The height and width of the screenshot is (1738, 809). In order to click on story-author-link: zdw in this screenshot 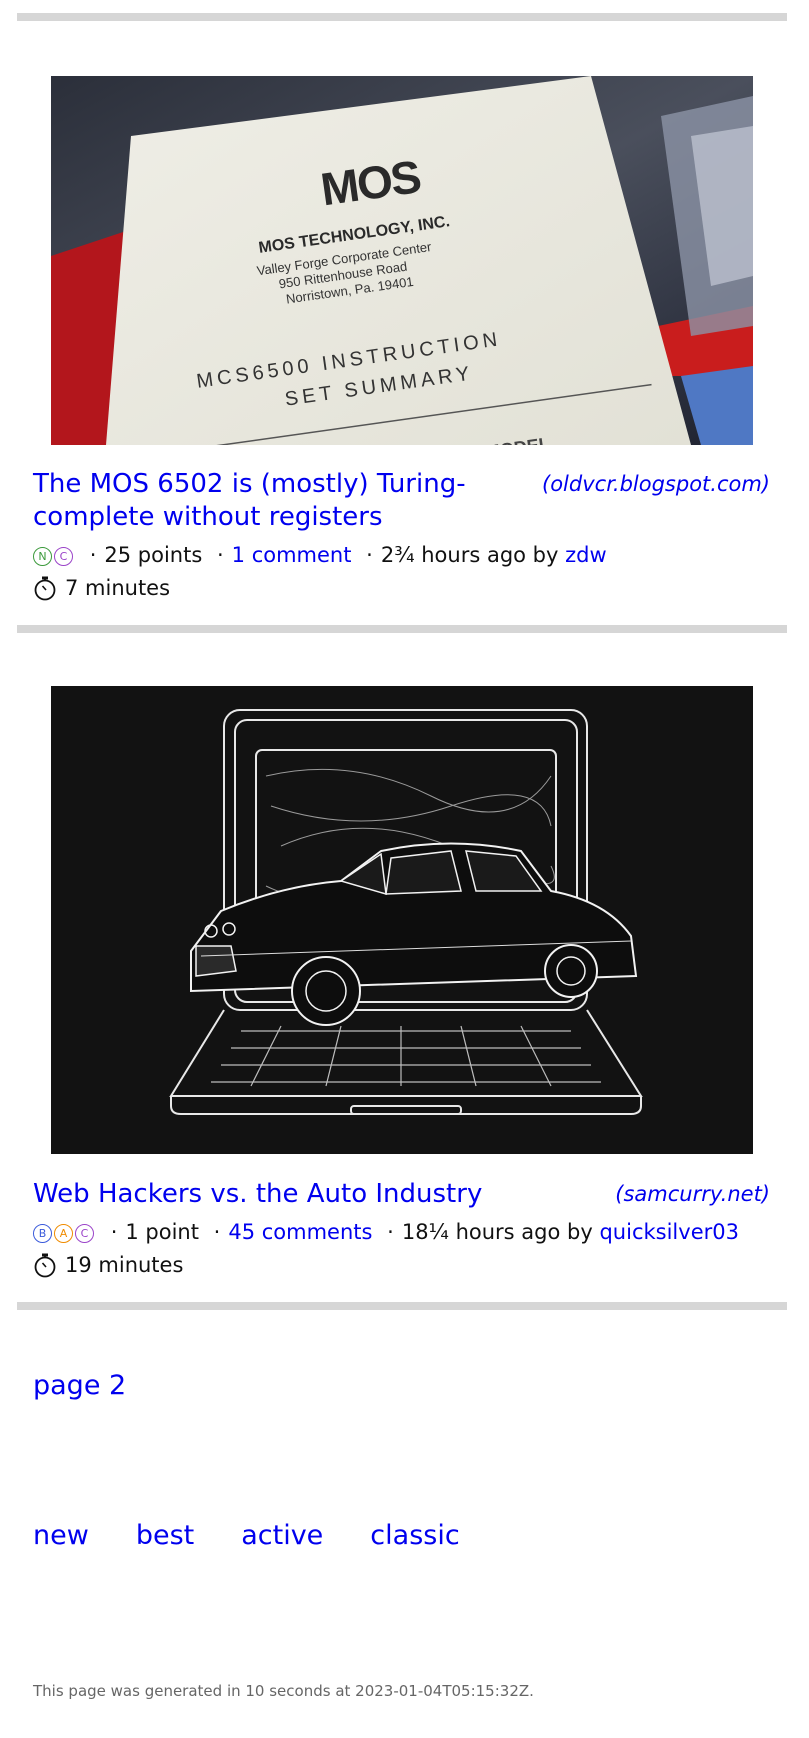, I will do `click(586, 555)`.